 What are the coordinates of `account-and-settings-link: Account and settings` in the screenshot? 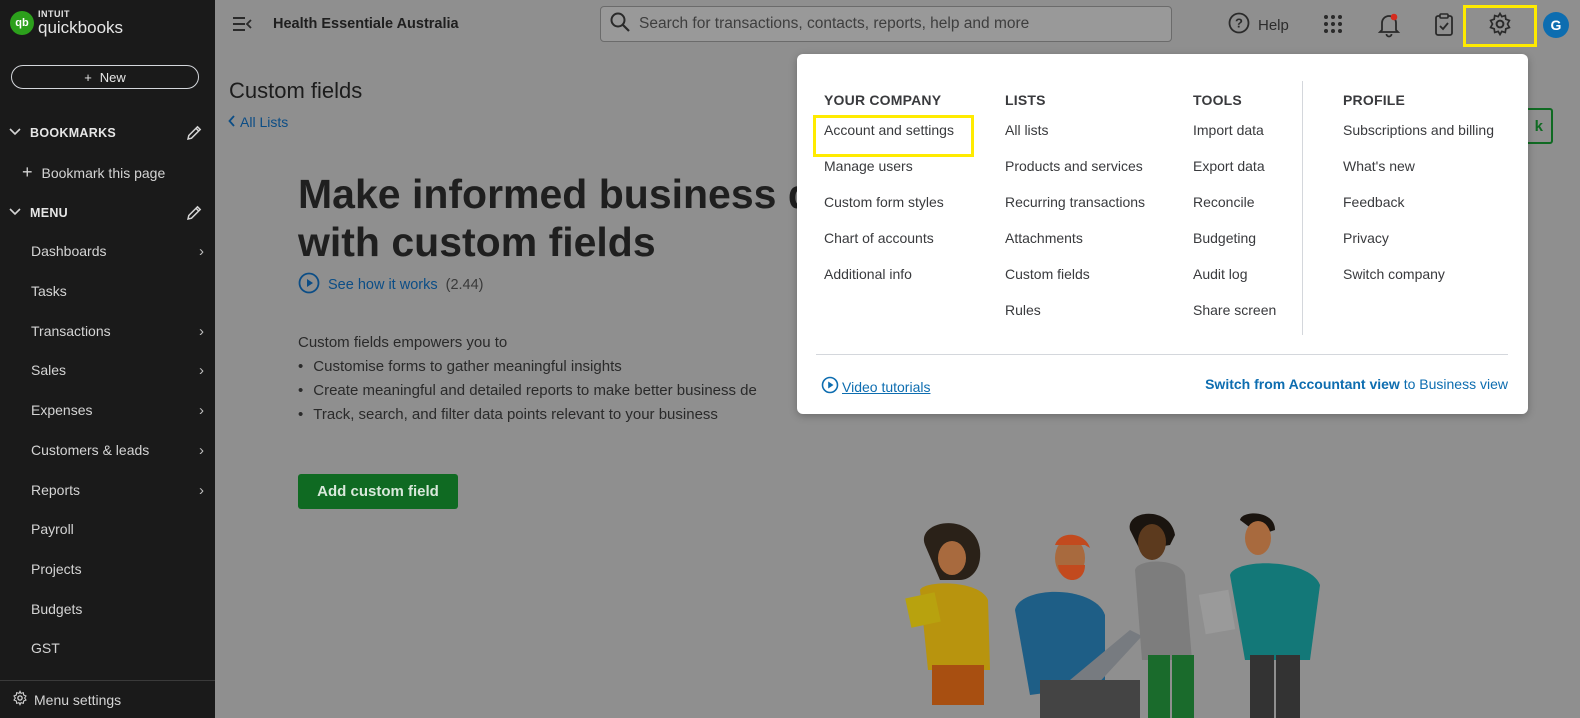 It's located at (889, 130).